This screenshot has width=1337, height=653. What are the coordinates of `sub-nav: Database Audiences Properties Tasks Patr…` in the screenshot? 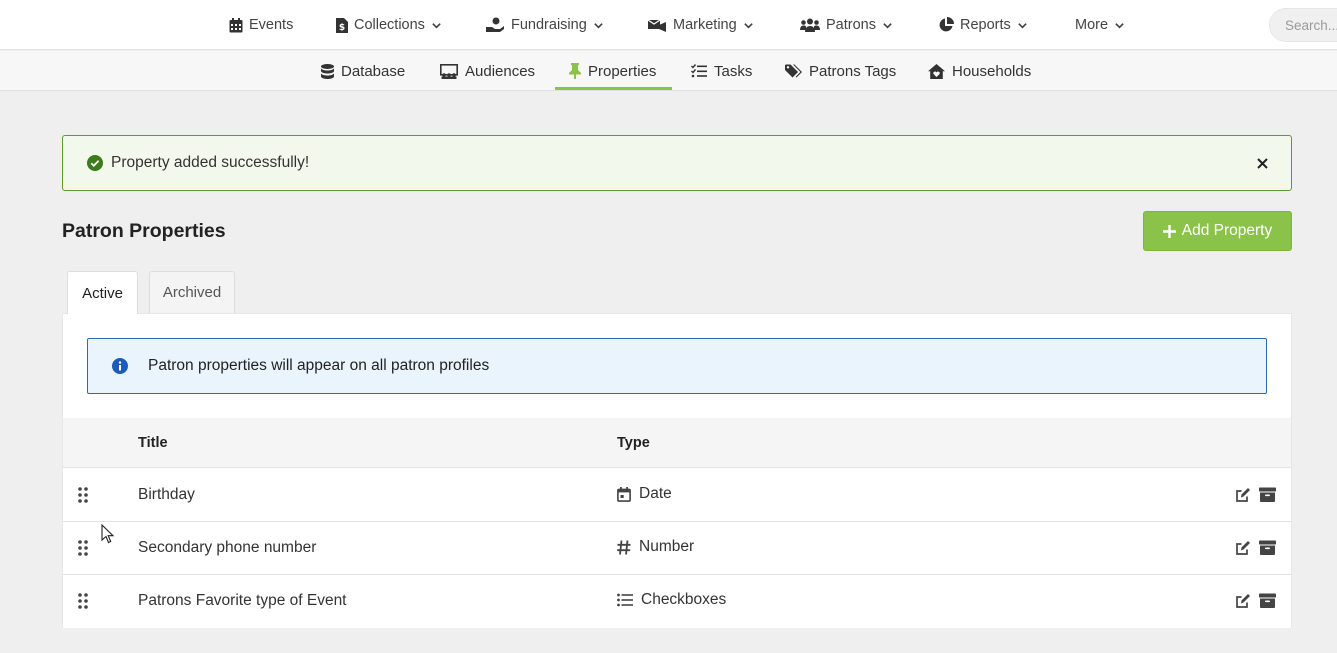 It's located at (668, 71).